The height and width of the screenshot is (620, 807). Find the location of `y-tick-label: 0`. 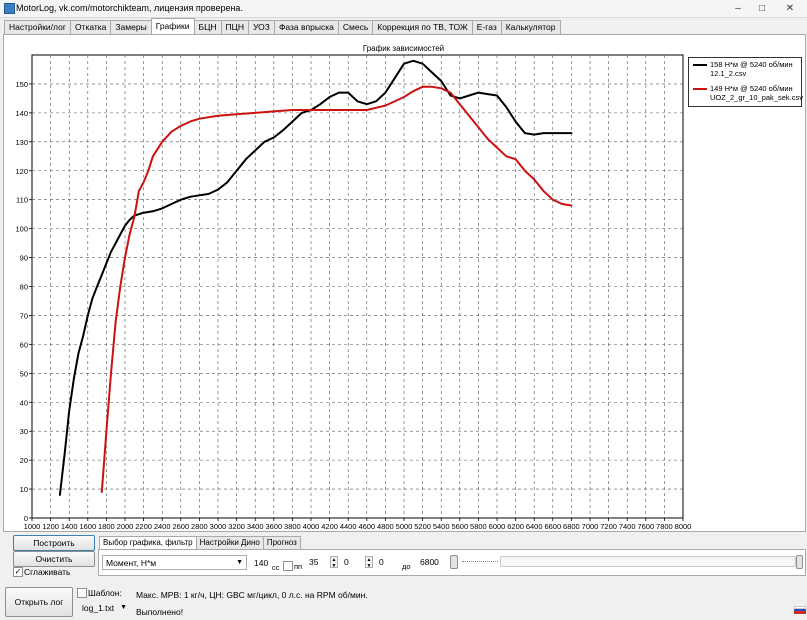

y-tick-label: 0 is located at coordinates (26, 518).